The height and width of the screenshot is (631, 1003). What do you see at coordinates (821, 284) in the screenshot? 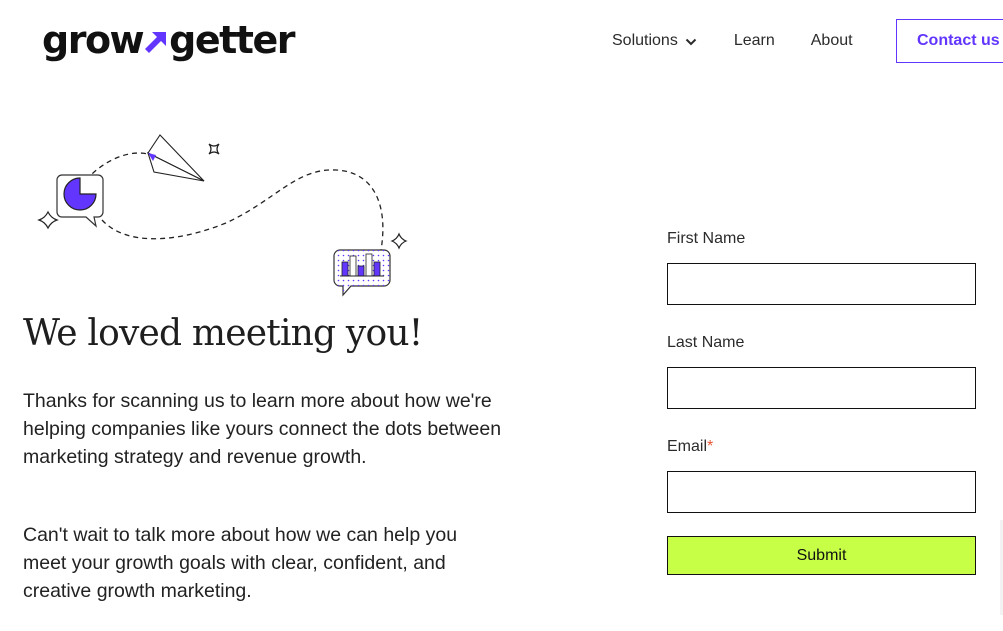
I see `first-name-input` at bounding box center [821, 284].